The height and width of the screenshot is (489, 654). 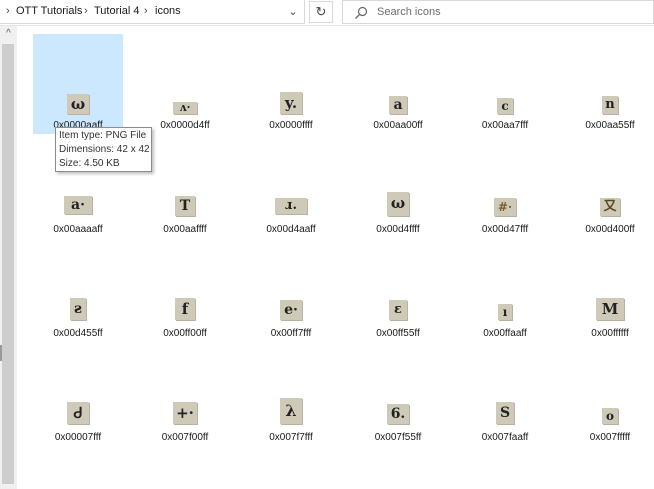 I want to click on chevron-down-icon: ⌄, so click(x=293, y=12).